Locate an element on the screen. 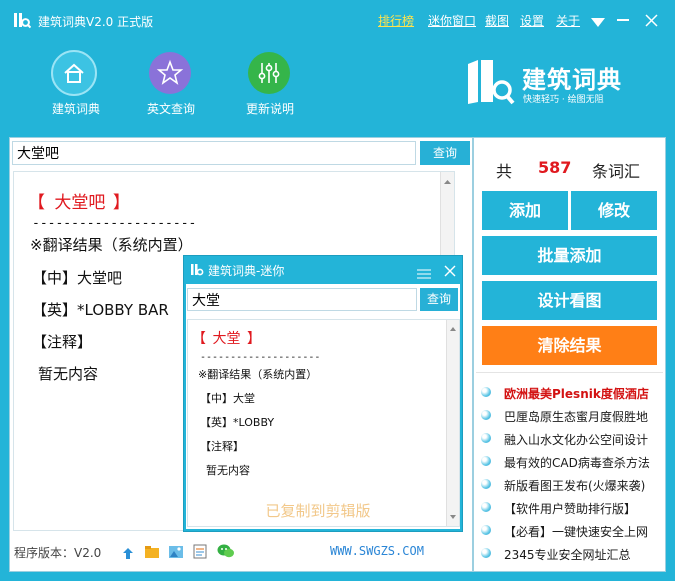  mini-note-label: 【注释】 is located at coordinates (222, 446).